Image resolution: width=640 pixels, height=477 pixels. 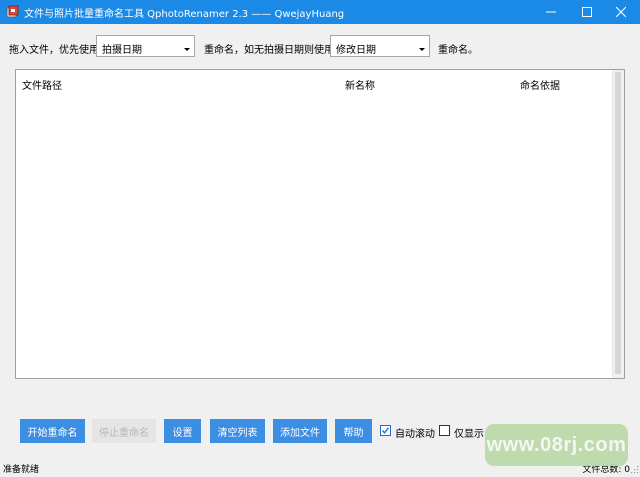 What do you see at coordinates (300, 431) in the screenshot?
I see `add-files-button: 添加文件` at bounding box center [300, 431].